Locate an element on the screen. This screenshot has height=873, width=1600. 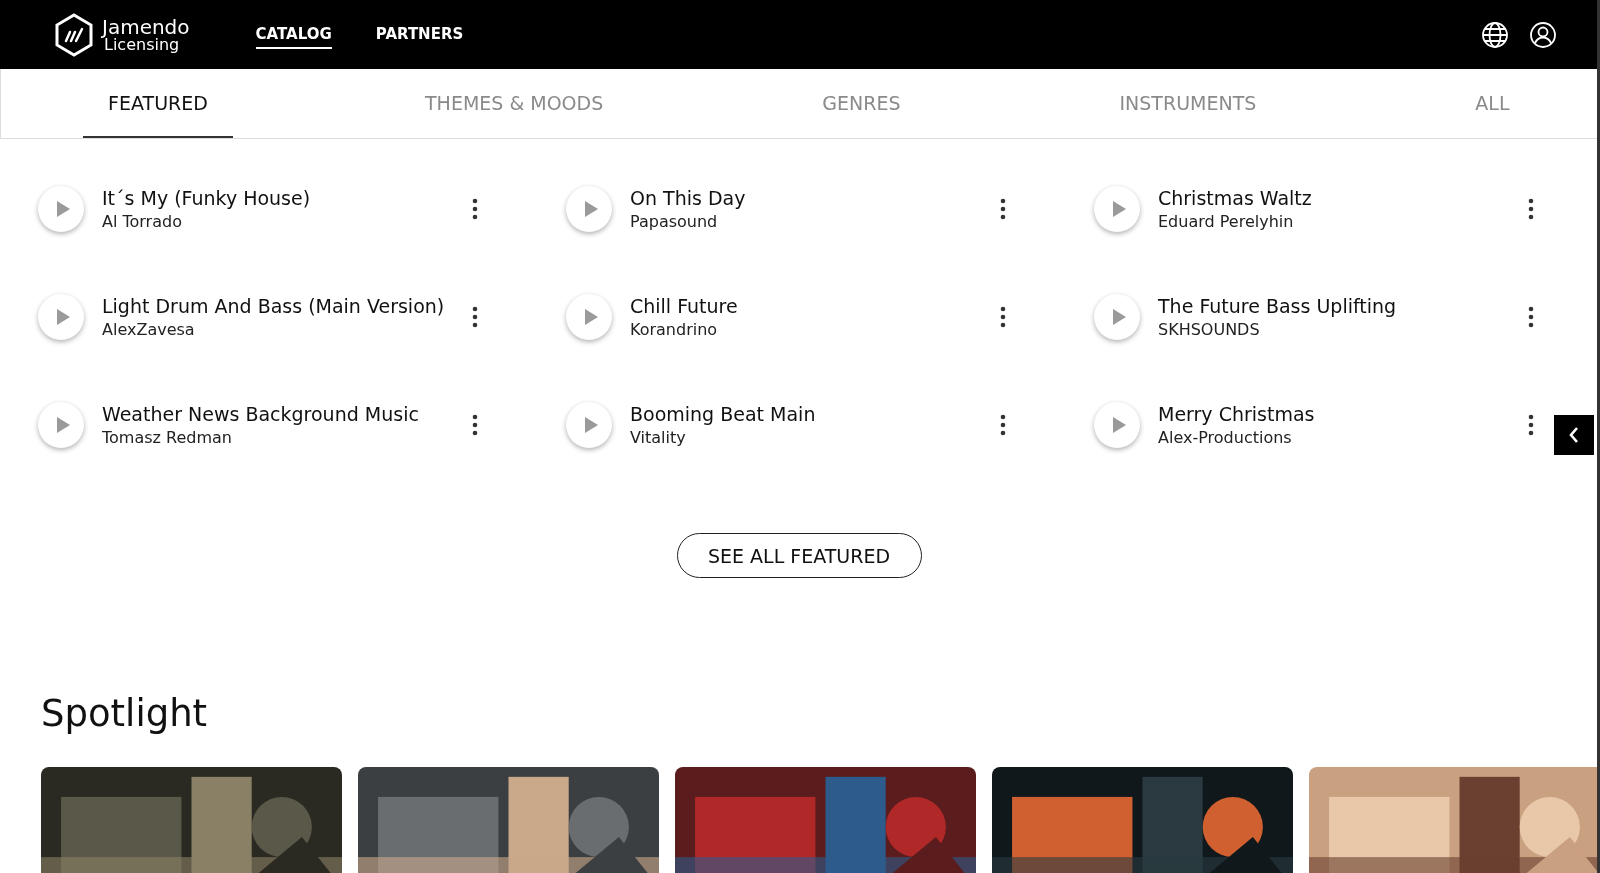
nav-link: CATALOG is located at coordinates (293, 34).